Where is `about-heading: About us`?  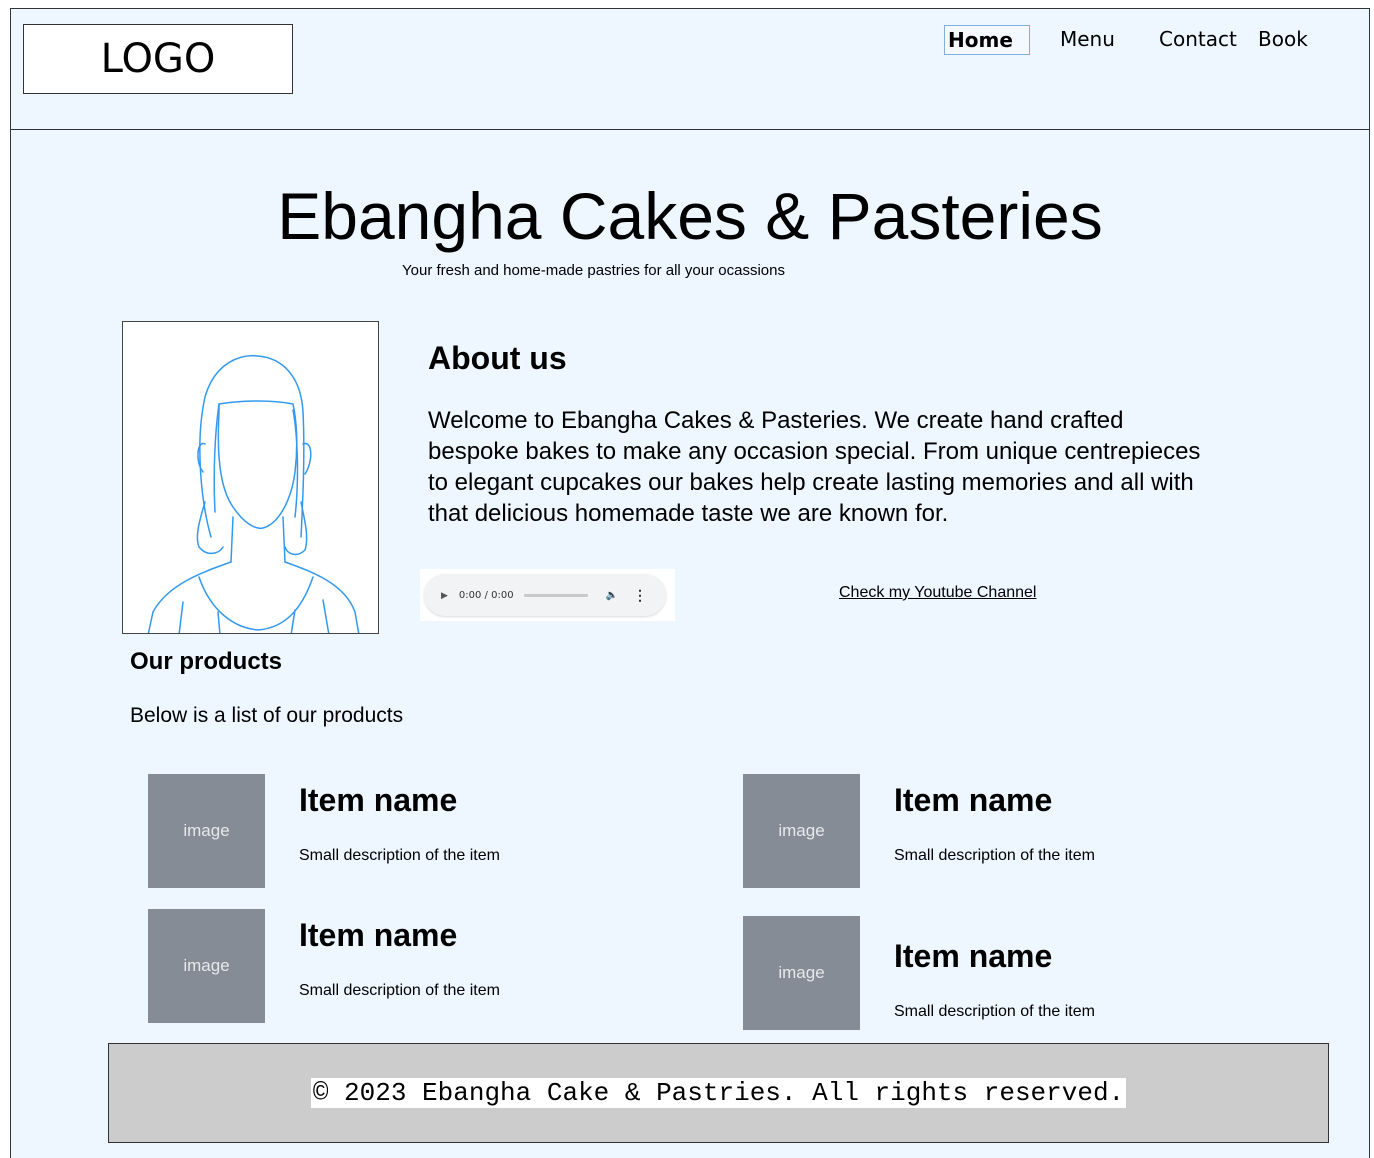
about-heading: About us is located at coordinates (497, 358).